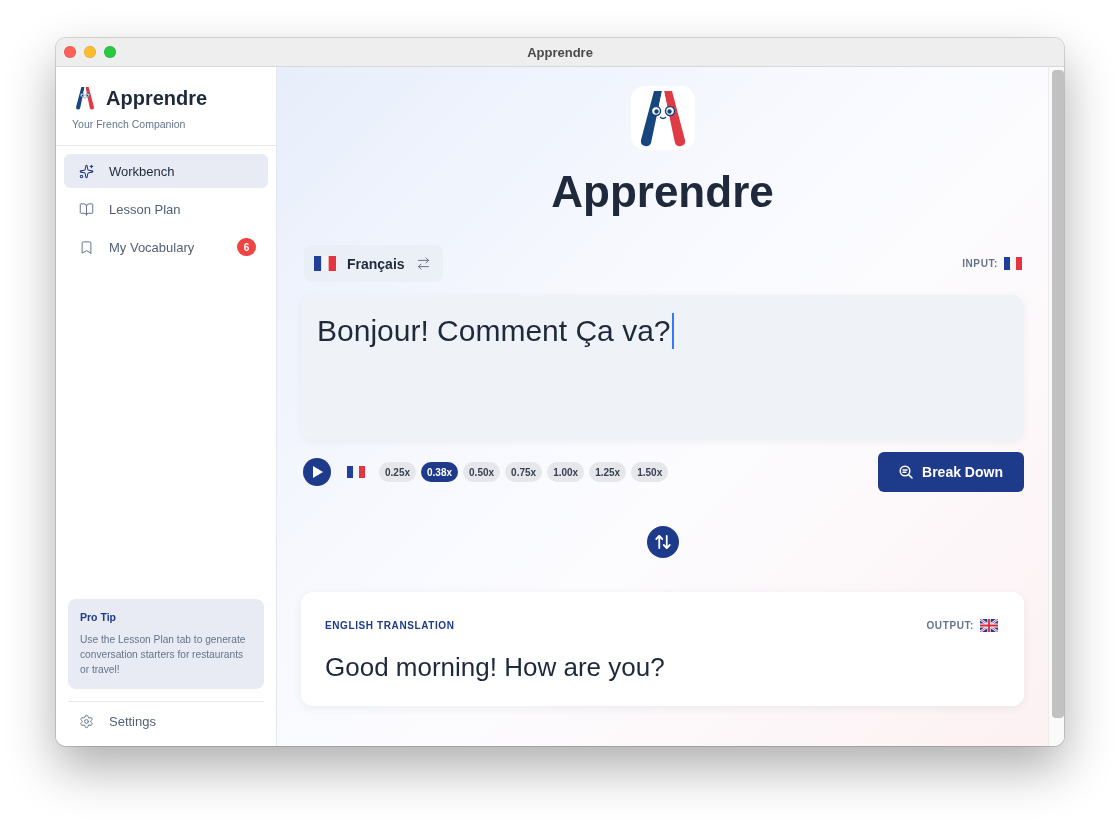  What do you see at coordinates (1058, 394) in the screenshot?
I see `scrollbar-thumb` at bounding box center [1058, 394].